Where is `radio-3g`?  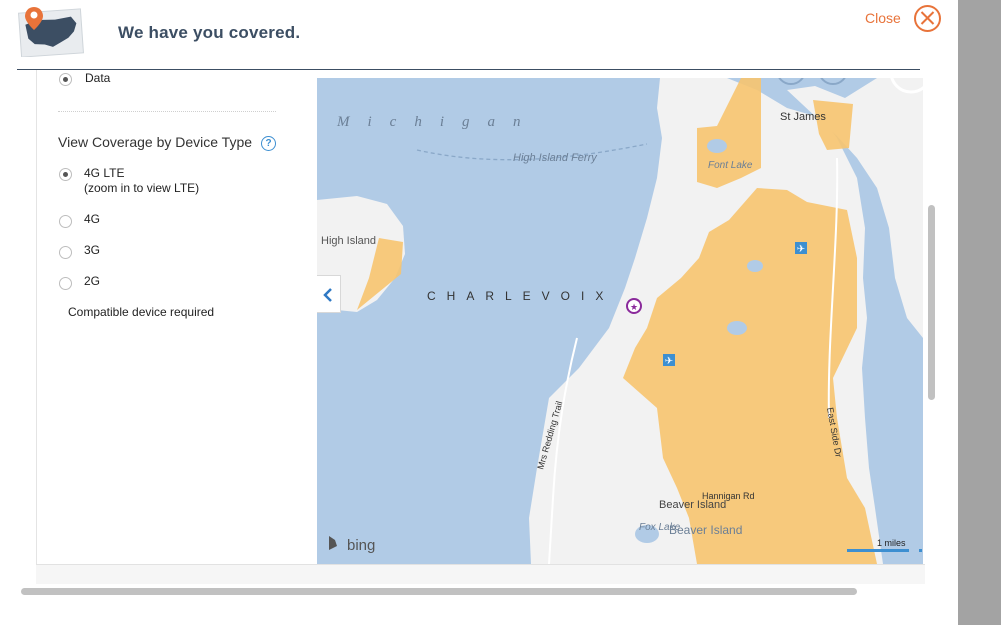 radio-3g is located at coordinates (65, 252).